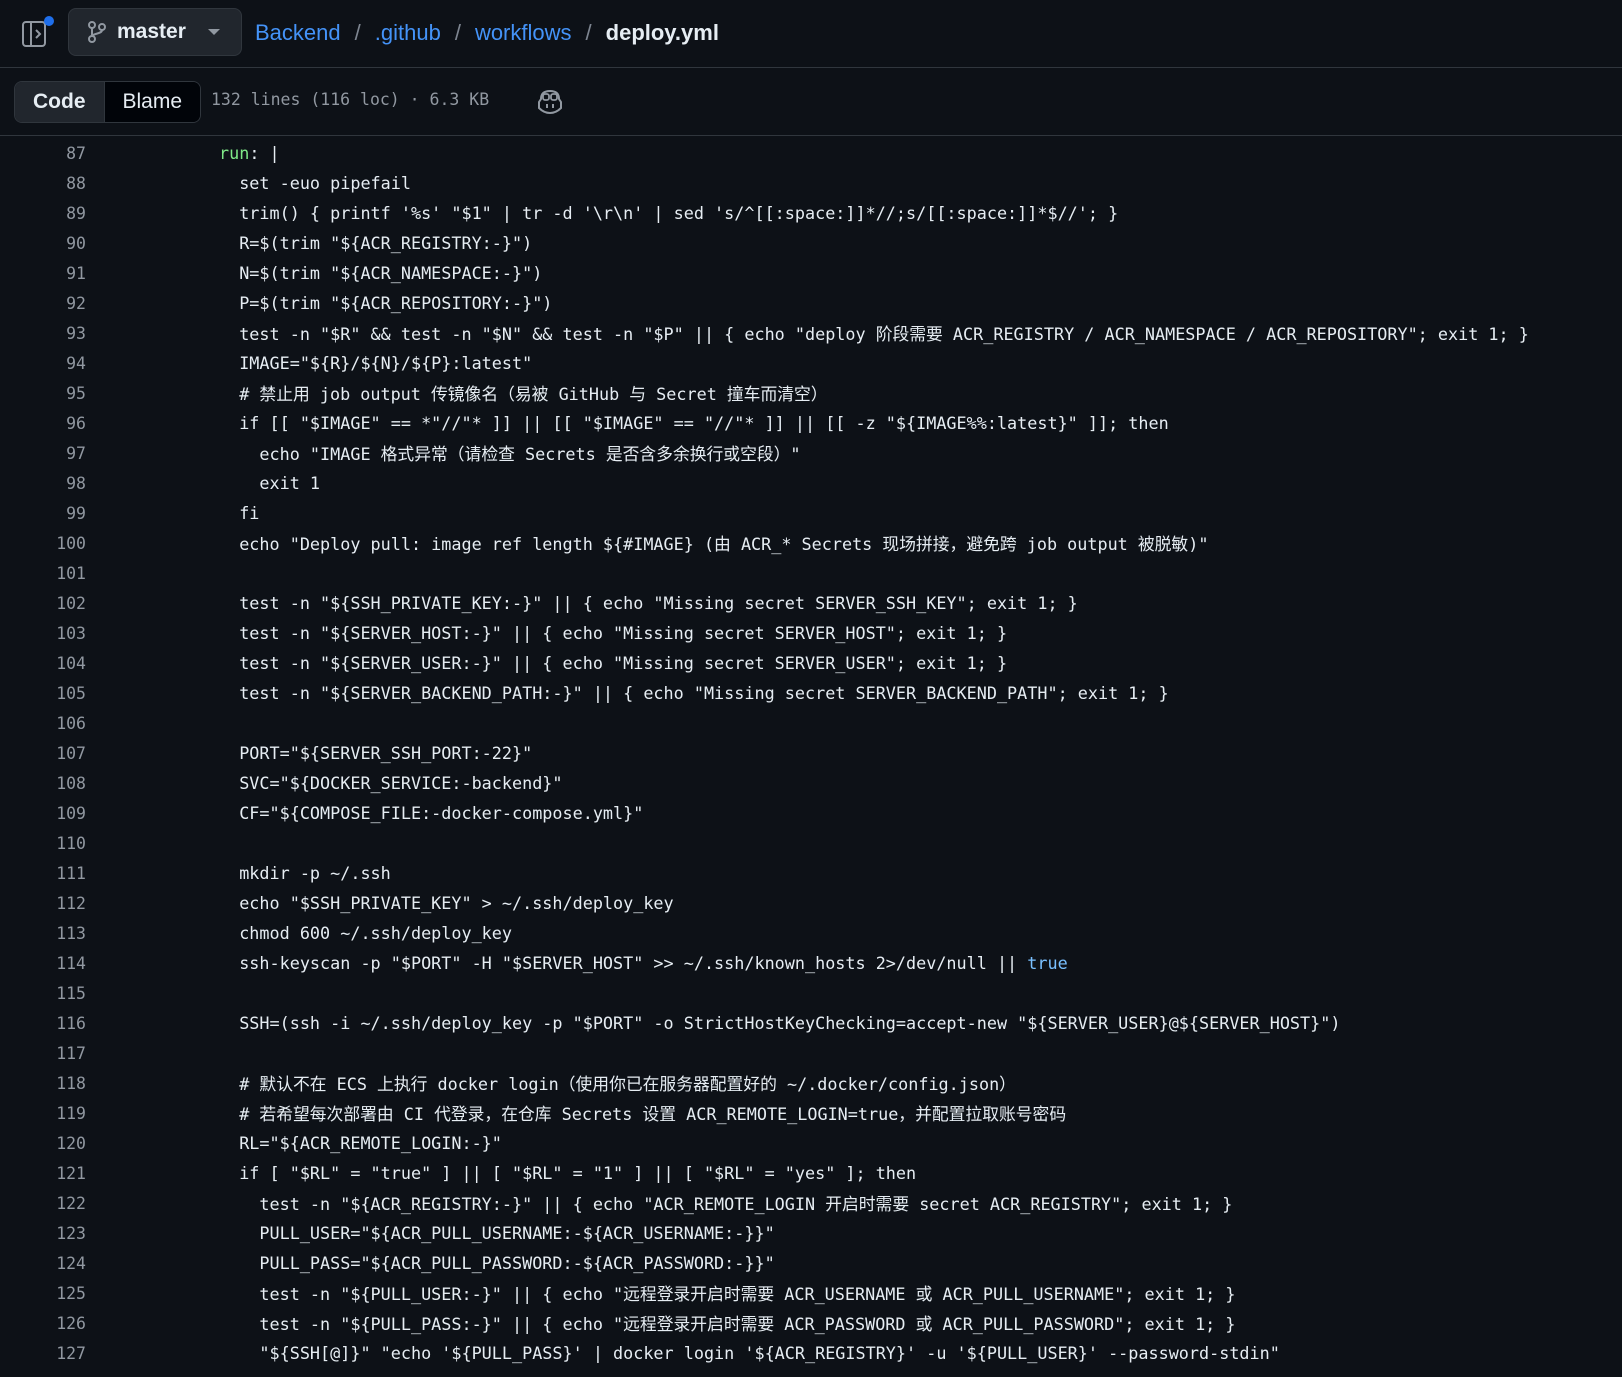 This screenshot has width=1622, height=1377. I want to click on line-number: 125, so click(43, 1293).